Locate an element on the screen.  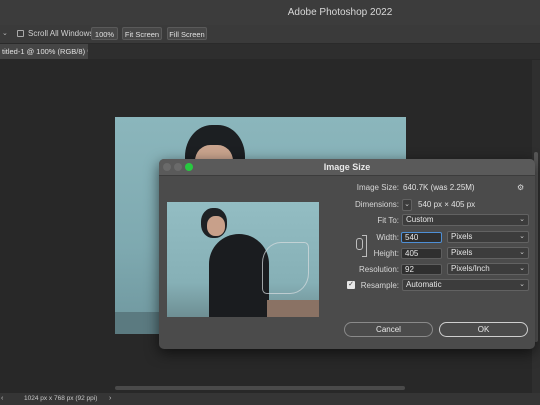
dimensions-label: Dimensions: is located at coordinates (376, 204).